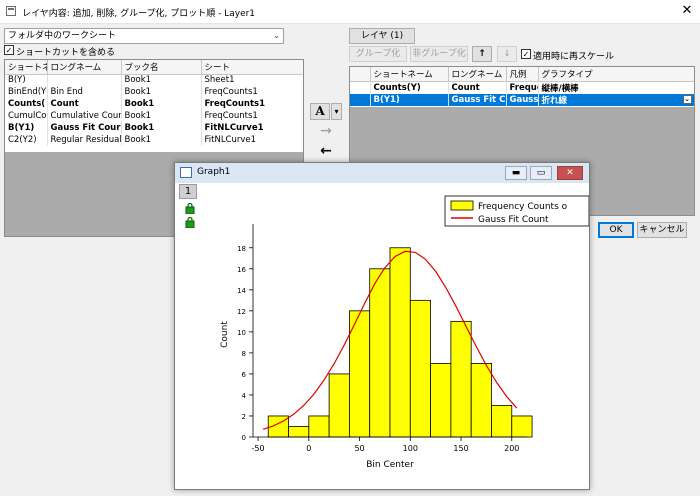 The height and width of the screenshot is (496, 700). Describe the element at coordinates (570, 173) in the screenshot. I see `graph-close-button: ✕` at that location.